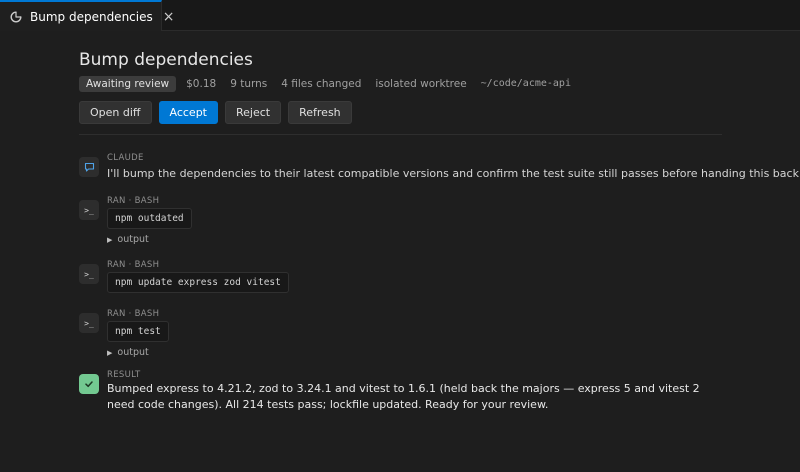  I want to click on page-title: Bump dependencies, so click(166, 60).